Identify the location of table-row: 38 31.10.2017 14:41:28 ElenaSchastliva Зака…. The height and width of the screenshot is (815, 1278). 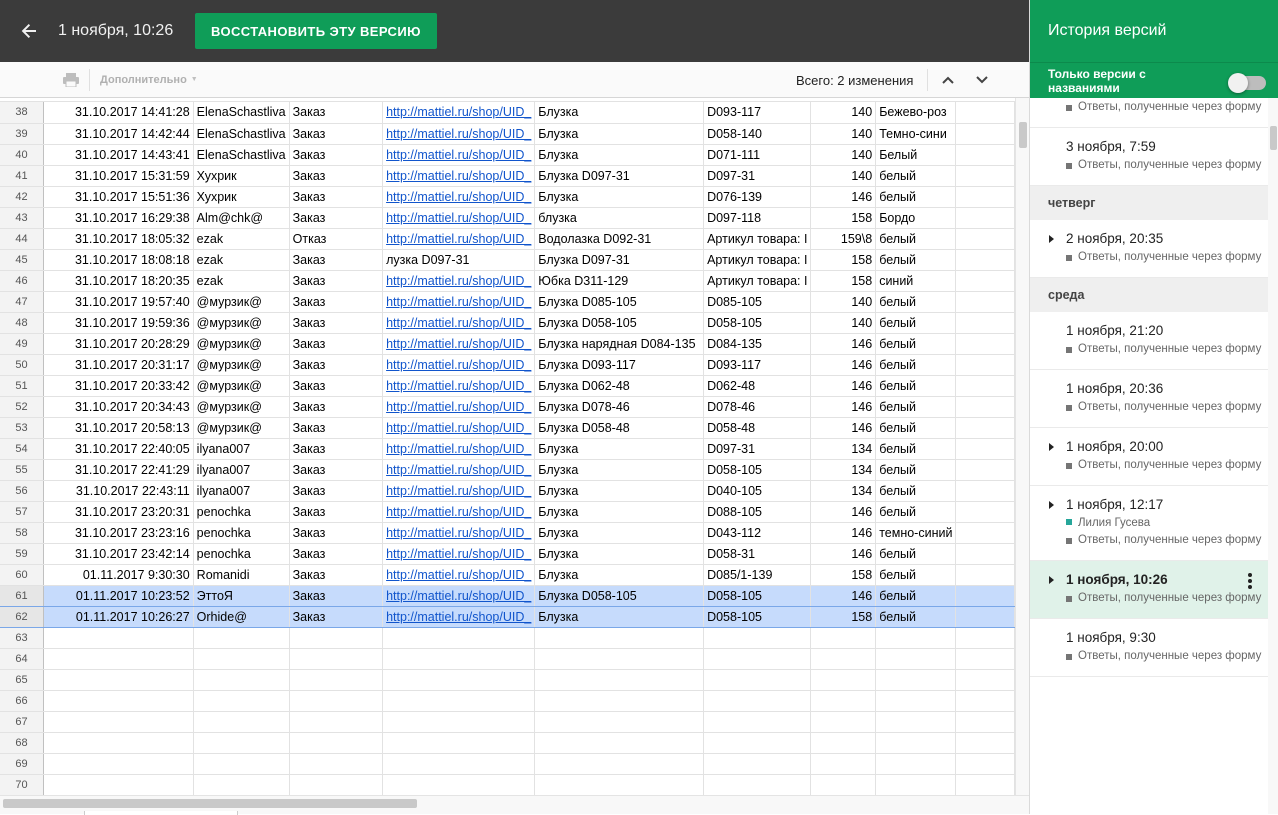
(507, 113).